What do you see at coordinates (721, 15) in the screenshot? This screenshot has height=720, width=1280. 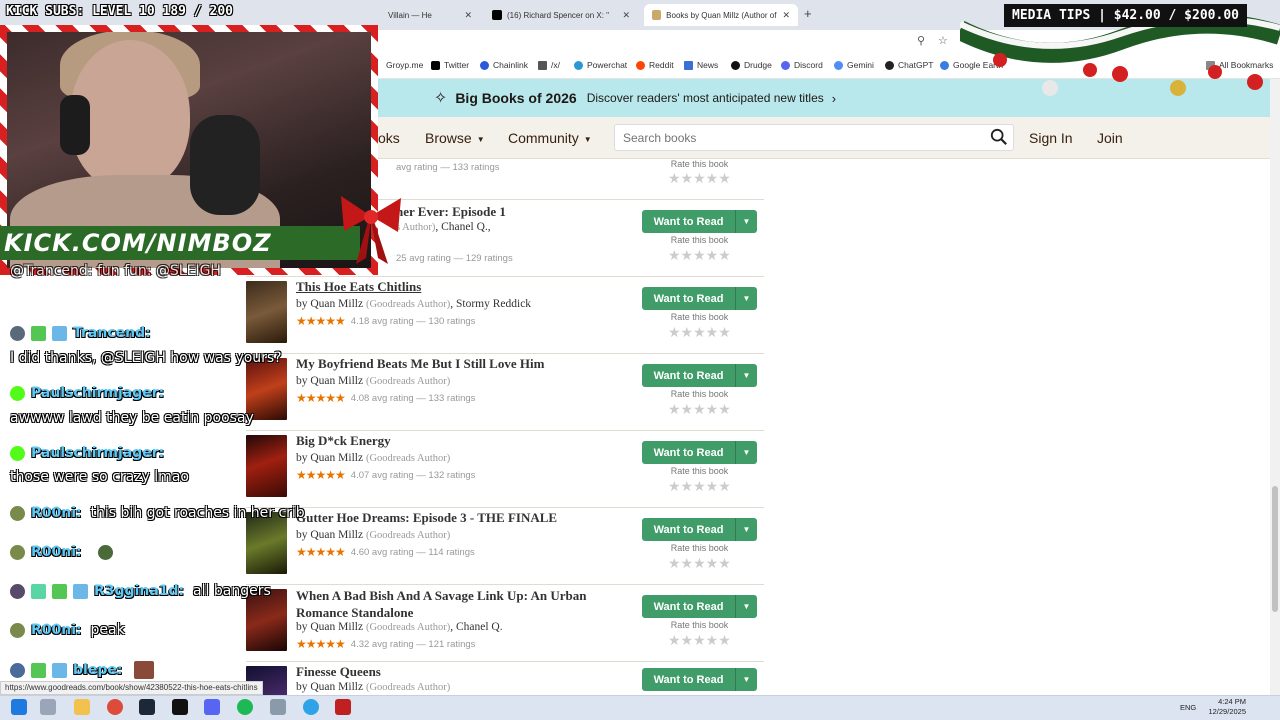 I see `browser-tab-active: Books by Quan Millz (Author of ✕` at bounding box center [721, 15].